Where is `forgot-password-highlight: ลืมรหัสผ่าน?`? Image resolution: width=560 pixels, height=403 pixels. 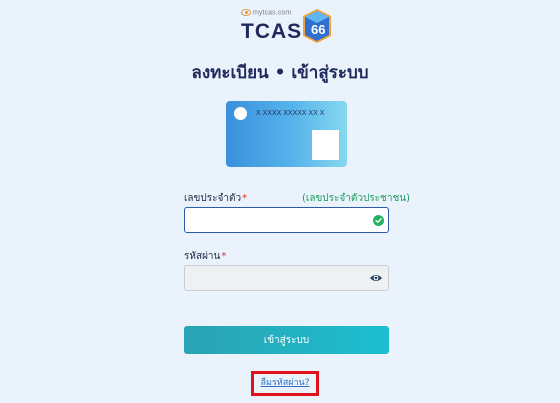
forgot-password-highlight: ลืมรหัสผ่าน? is located at coordinates (285, 383).